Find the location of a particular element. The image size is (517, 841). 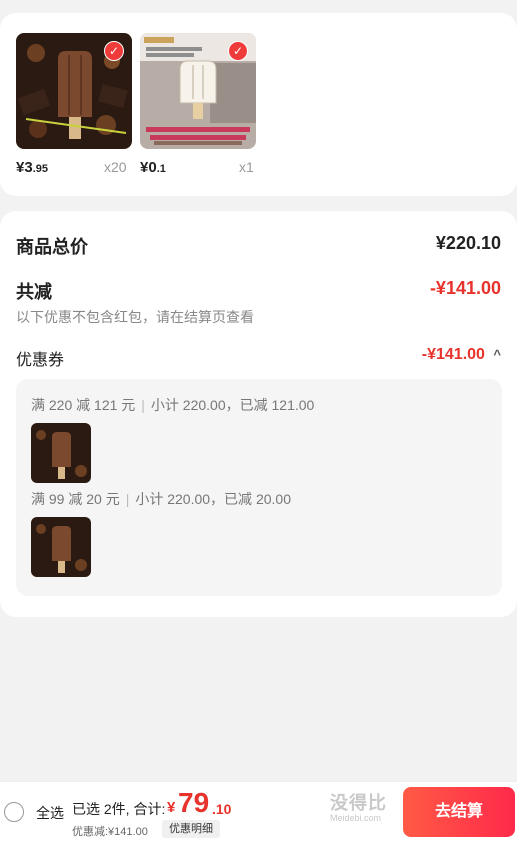

selected-count-text: 已选 2件, 合计: is located at coordinates (119, 809).